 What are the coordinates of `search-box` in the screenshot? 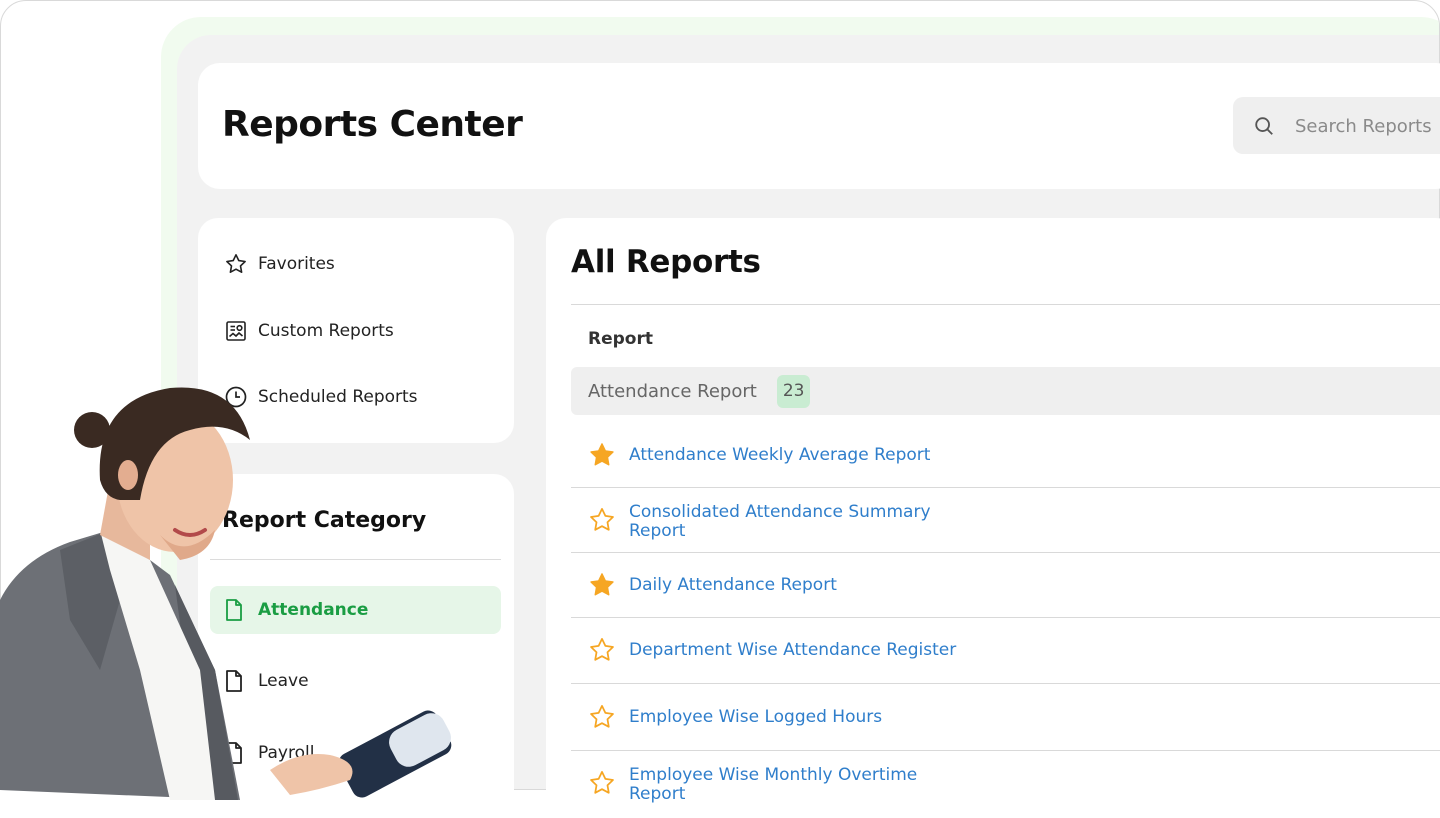 It's located at (1336, 126).